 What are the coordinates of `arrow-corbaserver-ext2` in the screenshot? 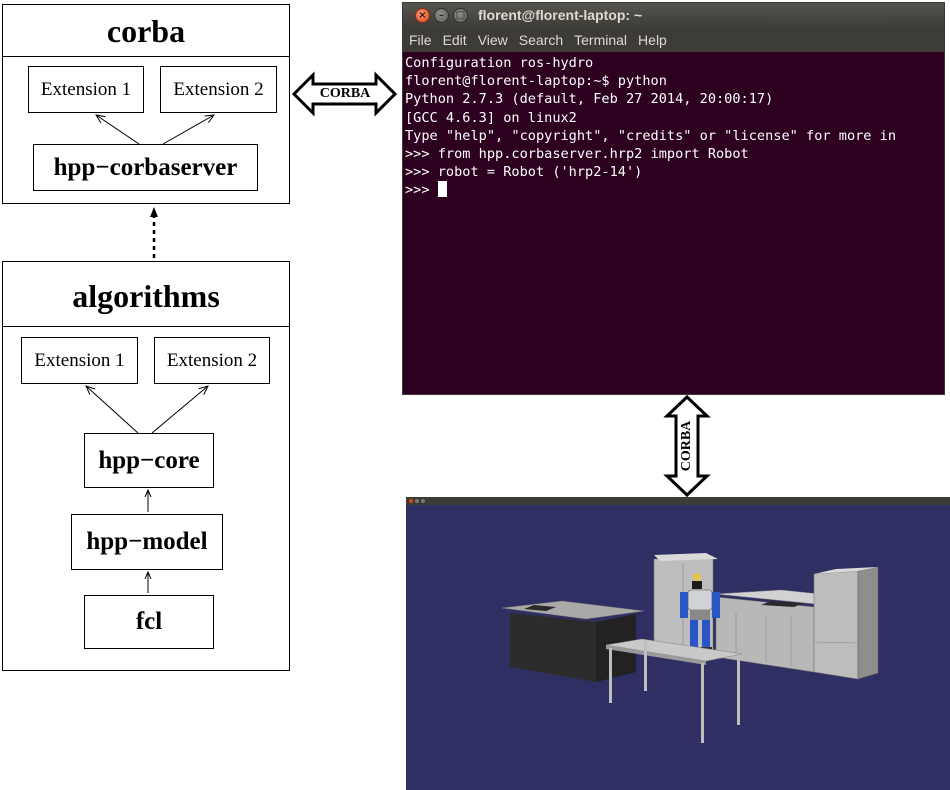 It's located at (188, 130).